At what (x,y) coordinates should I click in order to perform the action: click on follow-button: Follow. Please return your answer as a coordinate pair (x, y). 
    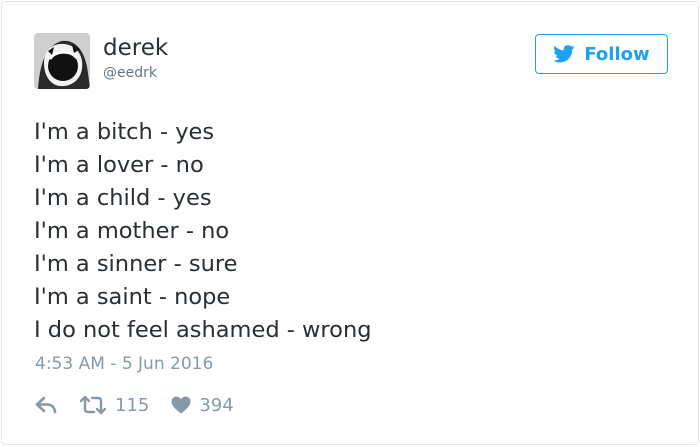
    Looking at the image, I should click on (601, 54).